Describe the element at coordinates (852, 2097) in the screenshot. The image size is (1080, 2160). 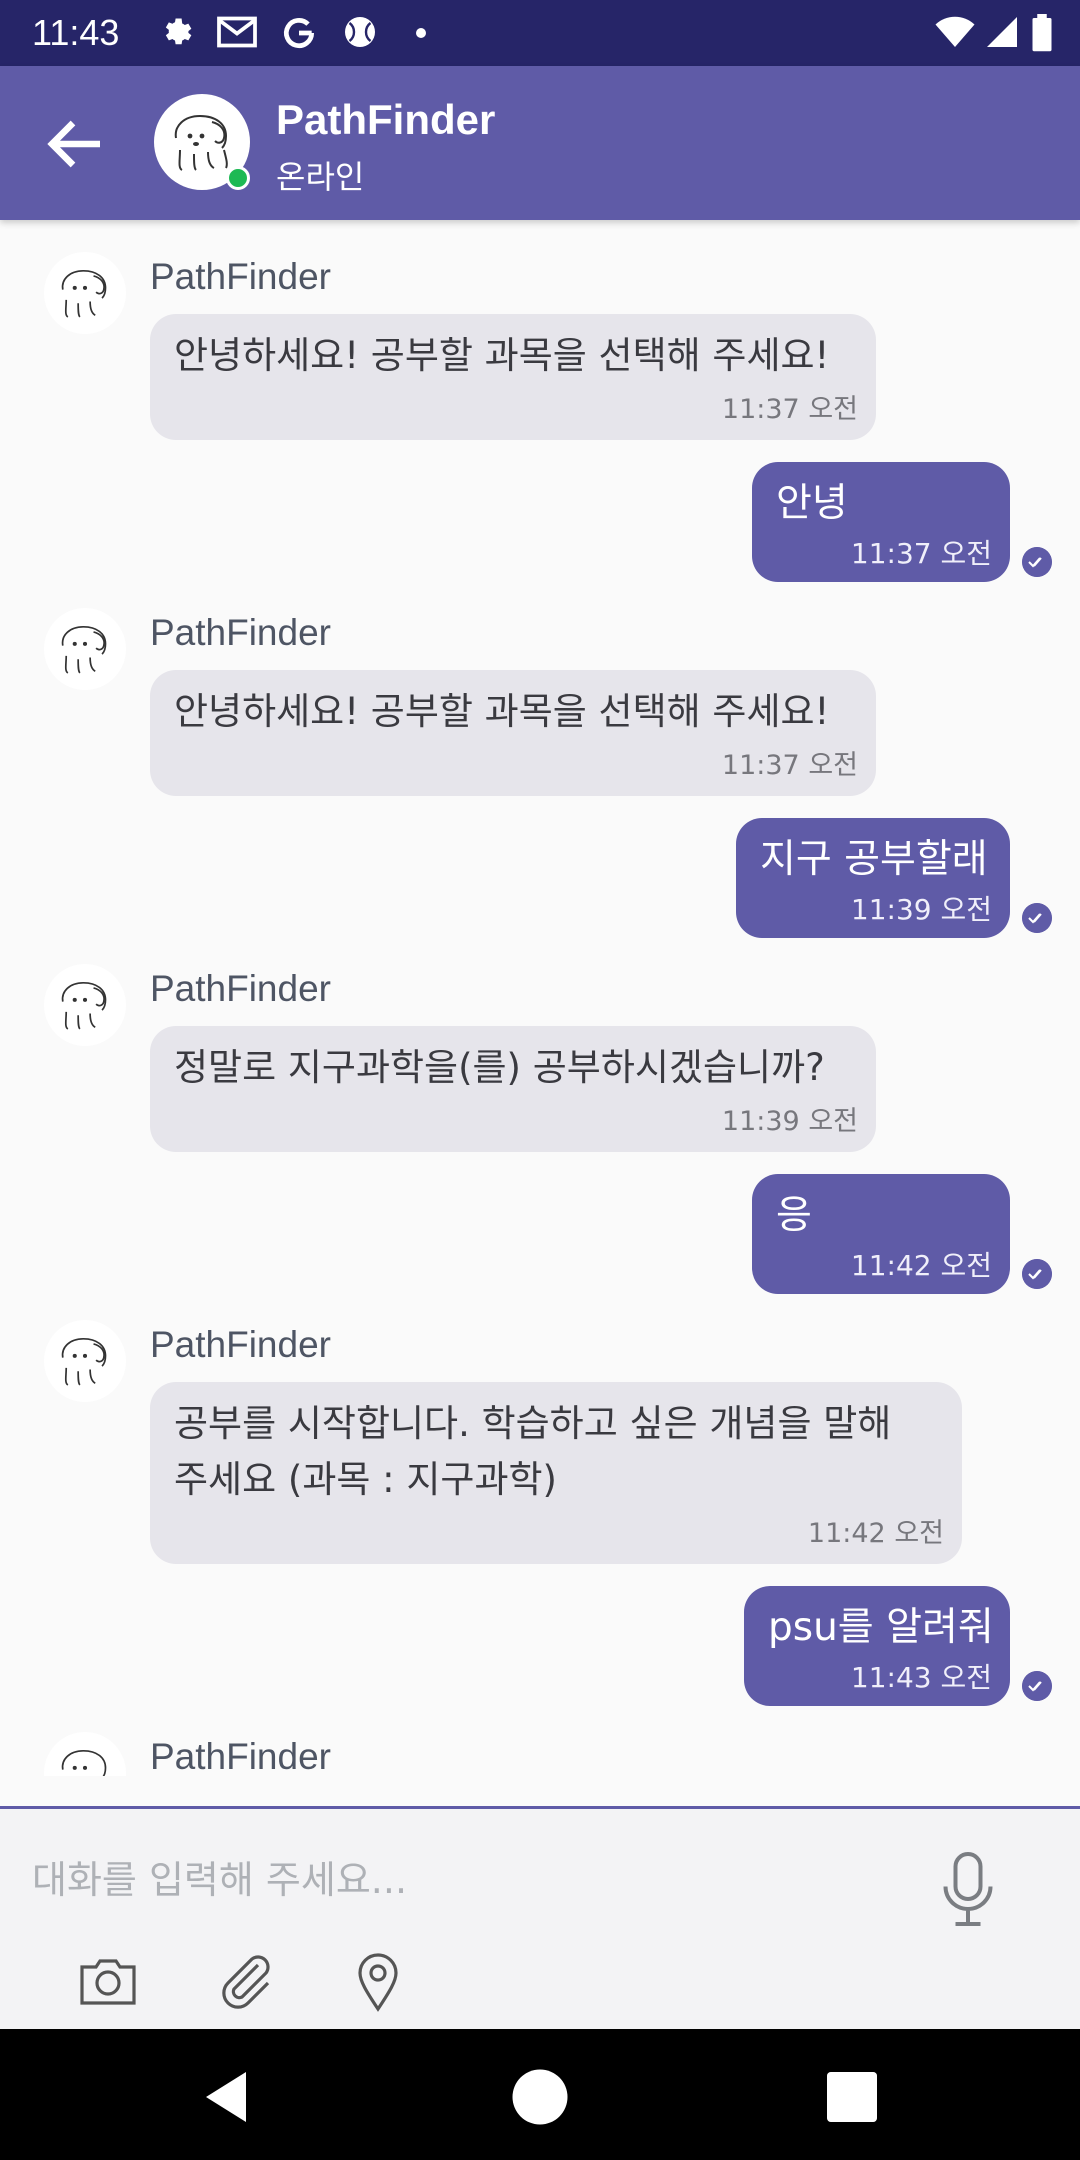
I see `nav-recents-icon` at that location.